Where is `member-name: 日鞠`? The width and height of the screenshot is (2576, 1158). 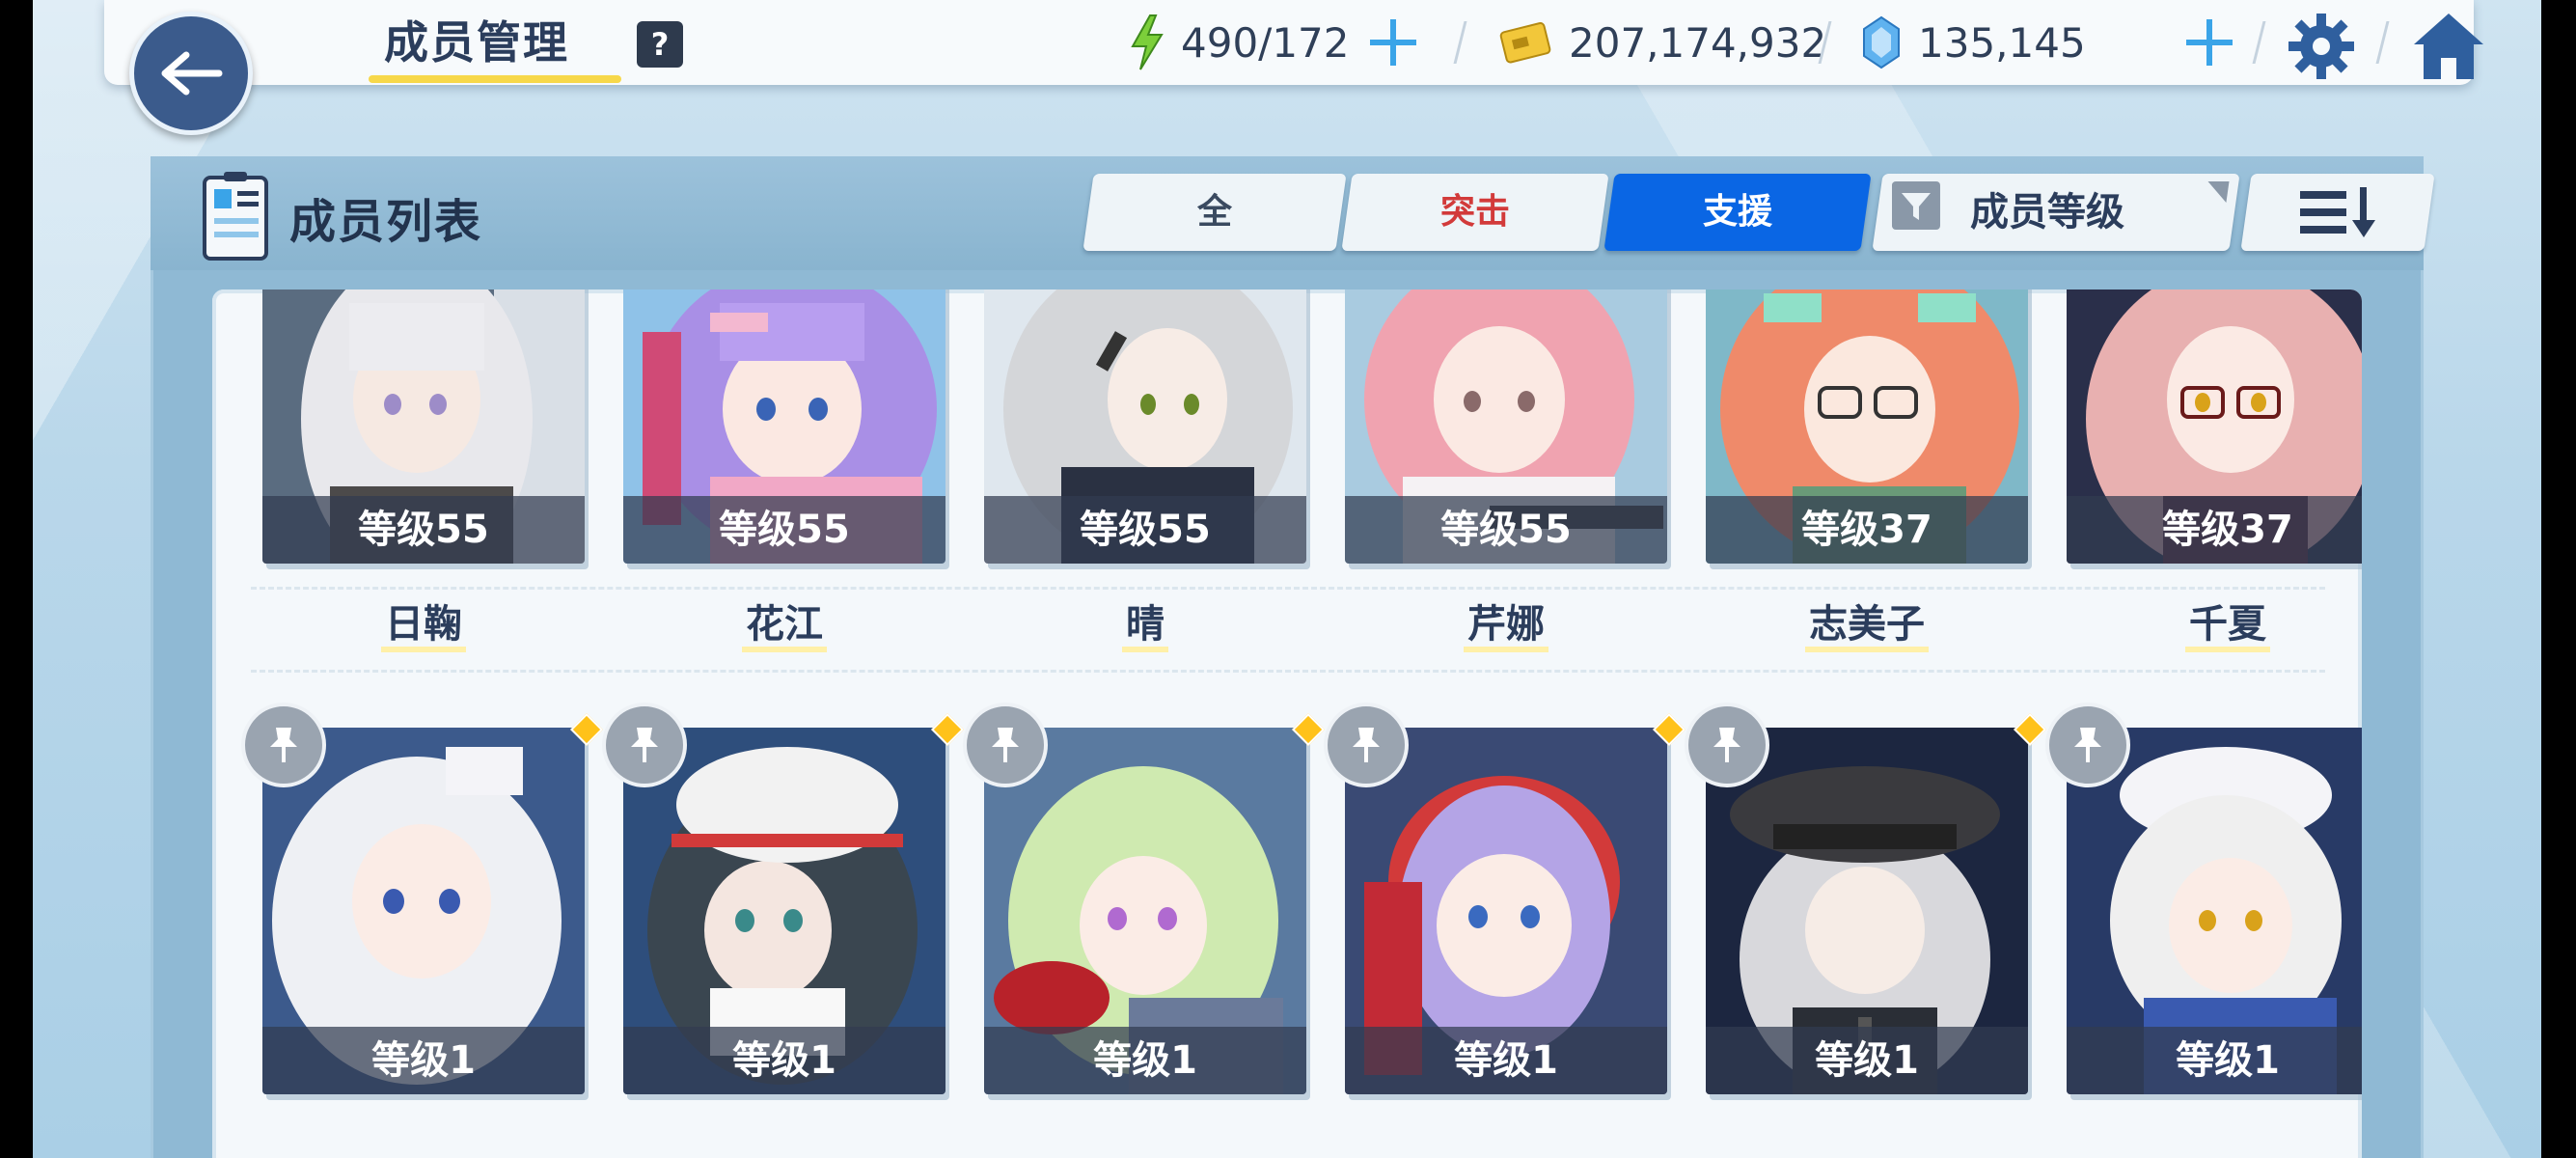
member-name: 日鞠 is located at coordinates (424, 622).